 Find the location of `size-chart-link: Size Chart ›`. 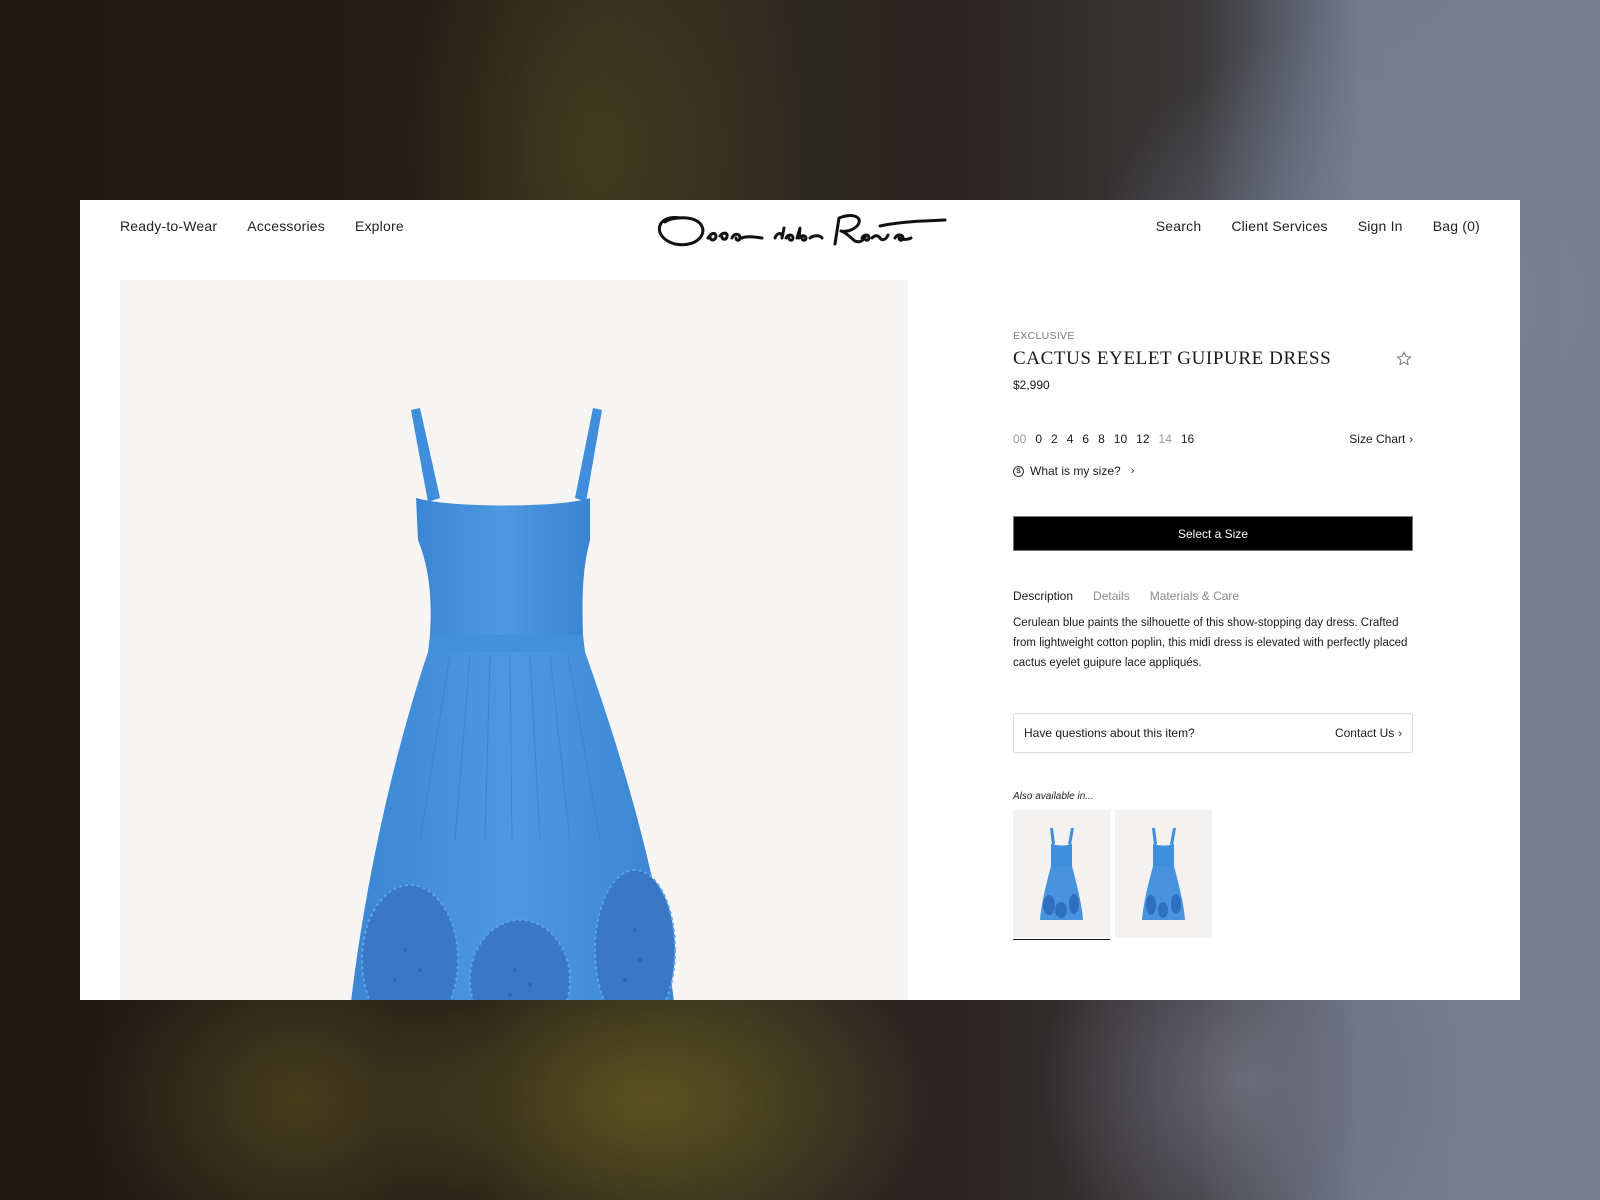

size-chart-link: Size Chart › is located at coordinates (1381, 439).